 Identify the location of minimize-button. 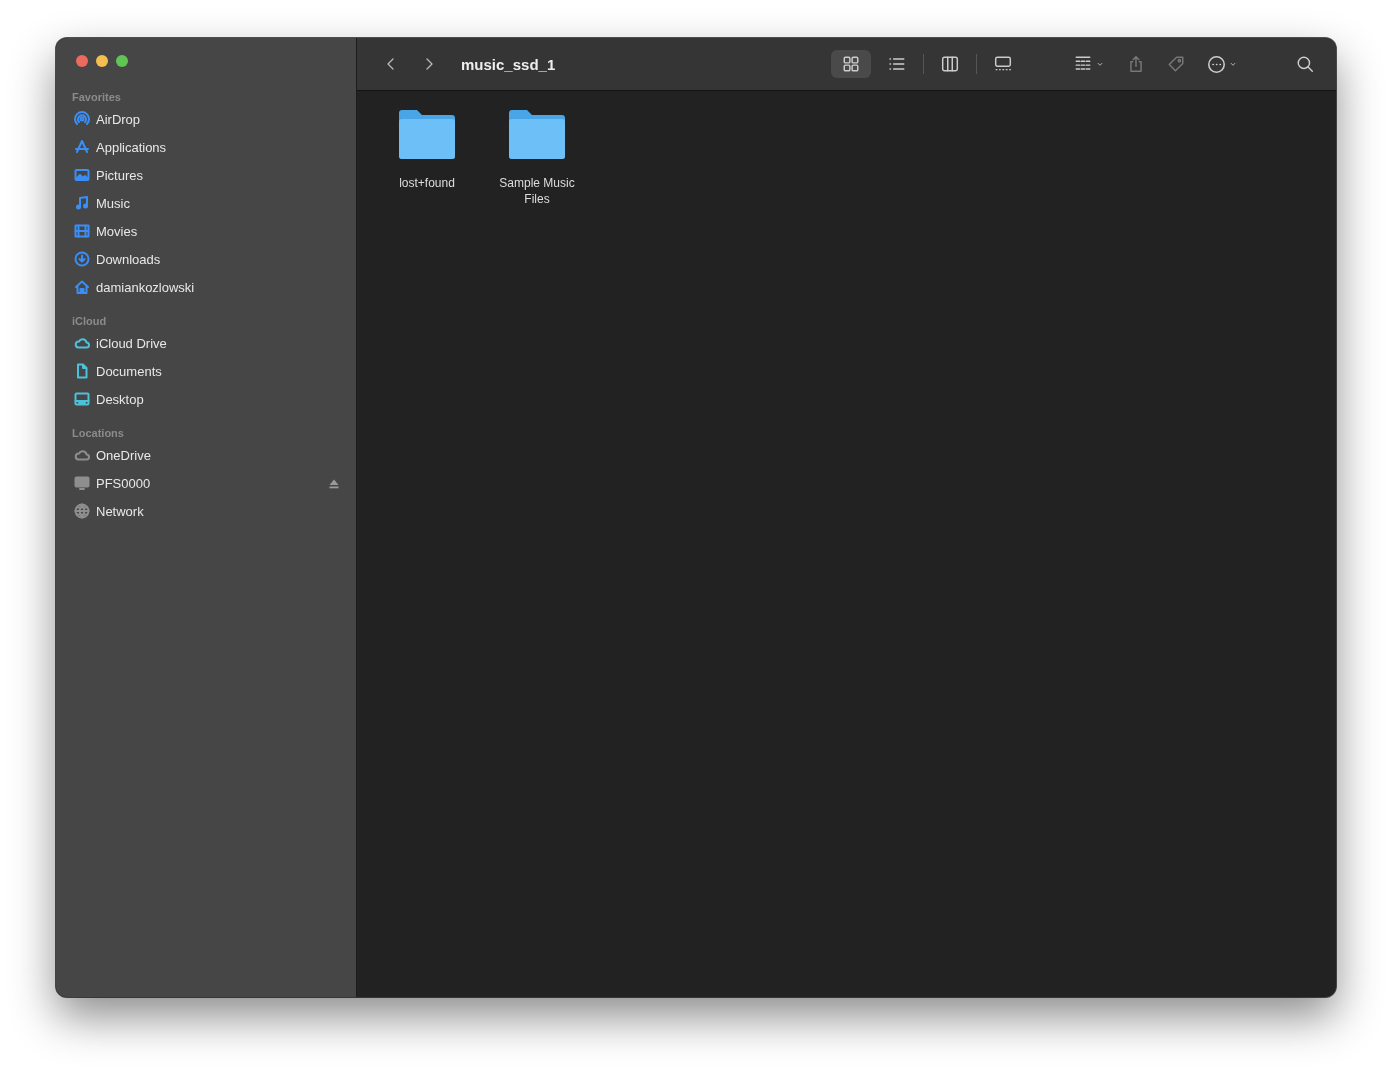
(102, 61).